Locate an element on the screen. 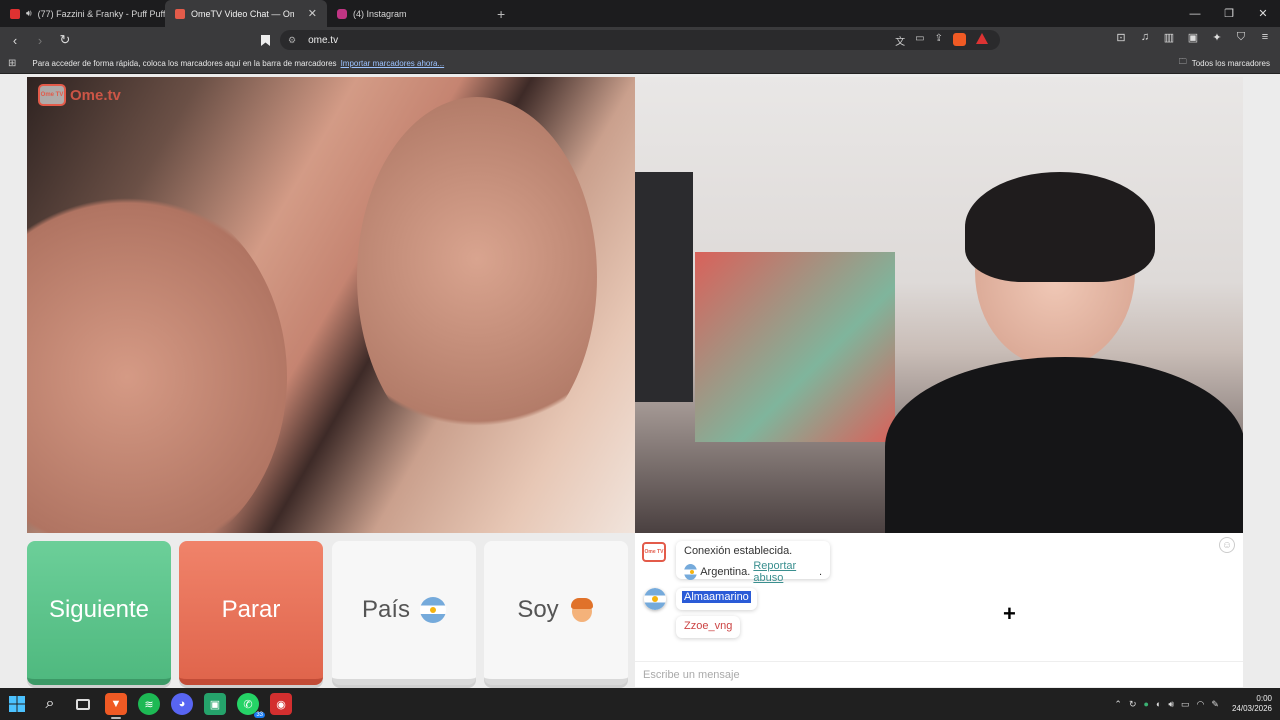 The height and width of the screenshot is (720, 1280). tab-ometv: OmeTV Video Chat — Omeg ✕ is located at coordinates (246, 13).